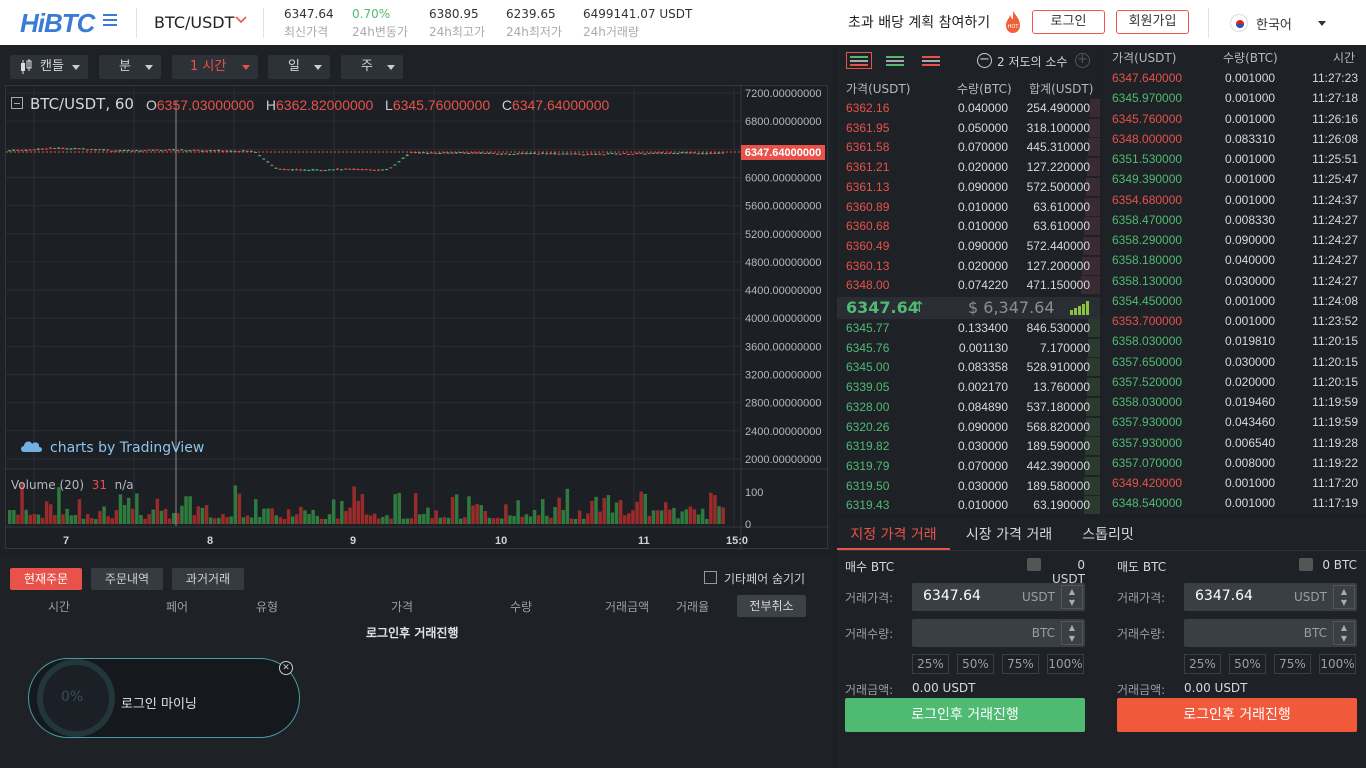 This screenshot has width=1366, height=768. Describe the element at coordinates (1082, 60) in the screenshot. I see `decimals-plus-icon: +` at that location.